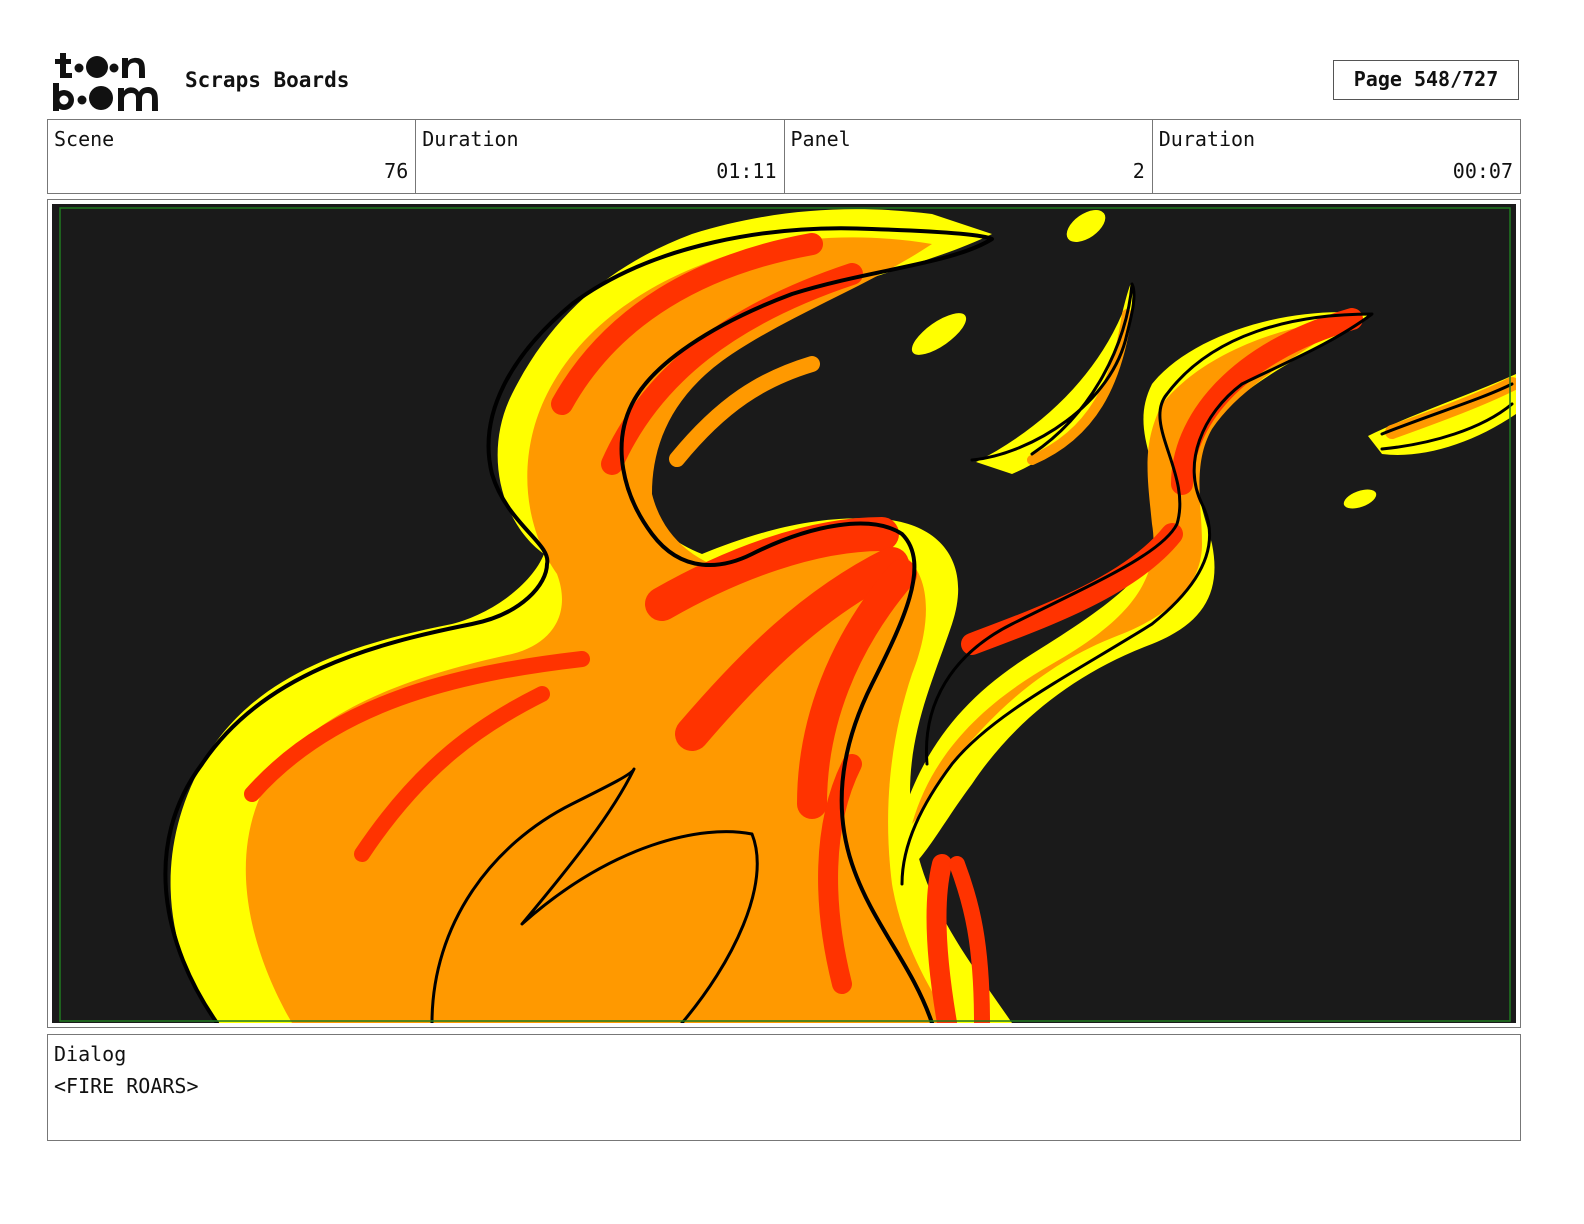 The width and height of the screenshot is (1584, 1224). What do you see at coordinates (746, 171) in the screenshot?
I see `scene-duration-value: 01:11` at bounding box center [746, 171].